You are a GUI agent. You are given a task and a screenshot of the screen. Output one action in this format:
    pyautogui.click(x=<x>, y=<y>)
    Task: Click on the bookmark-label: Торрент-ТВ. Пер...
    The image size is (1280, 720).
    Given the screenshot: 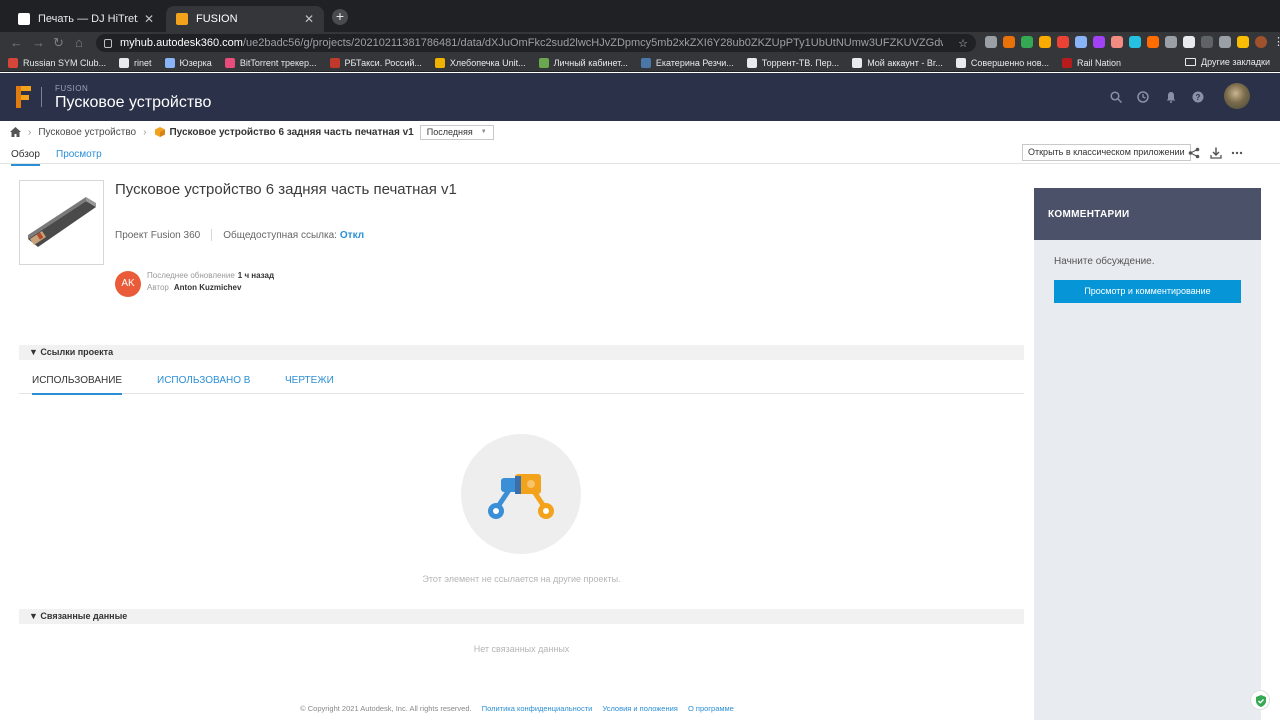 What is the action you would take?
    pyautogui.click(x=800, y=62)
    